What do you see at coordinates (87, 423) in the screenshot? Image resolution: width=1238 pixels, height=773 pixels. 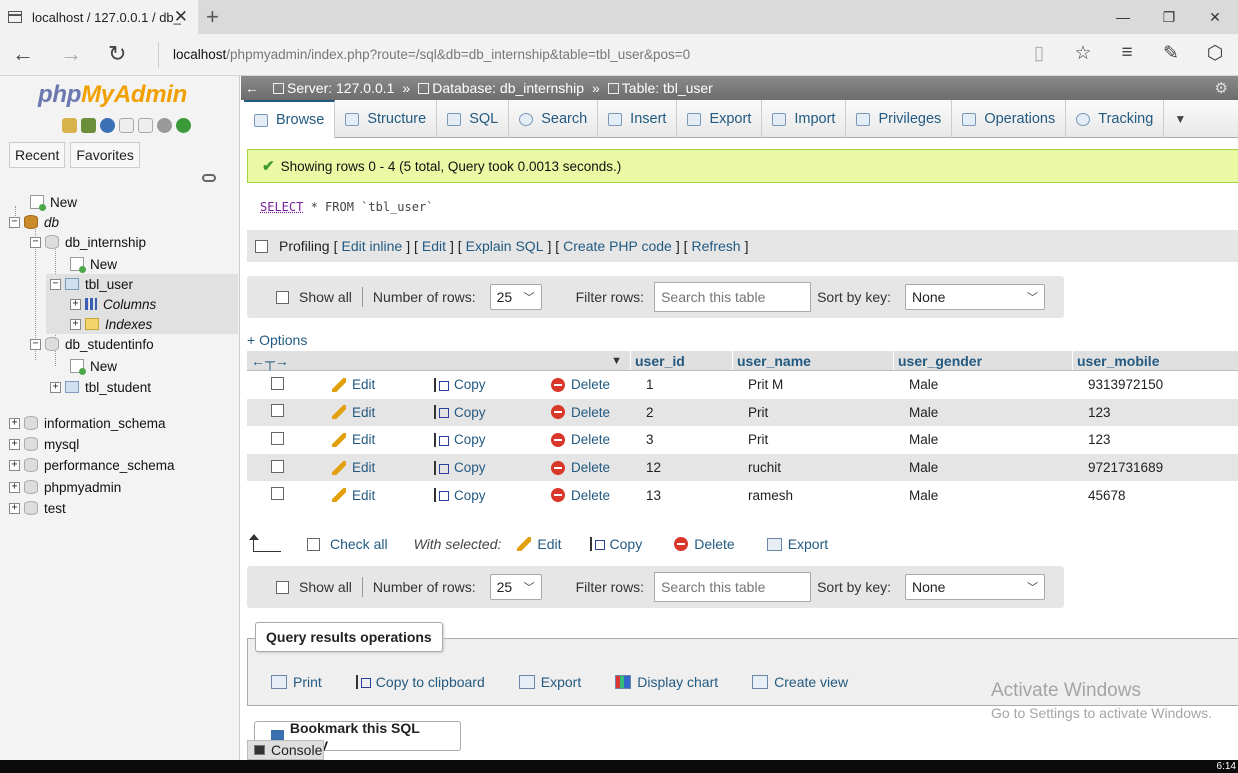 I see `tree-item-information-schema: + information_schema` at bounding box center [87, 423].